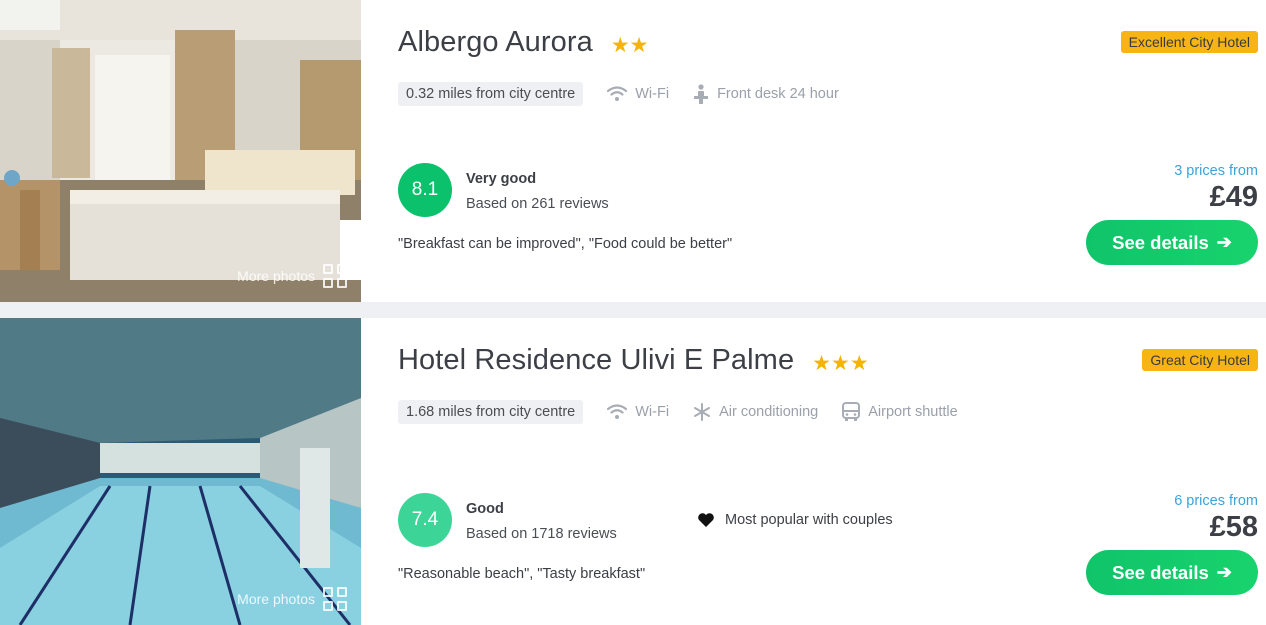 This screenshot has width=1266, height=625. Describe the element at coordinates (1172, 544) in the screenshot. I see `price-block: 6 prices from £58 See details ➔` at that location.